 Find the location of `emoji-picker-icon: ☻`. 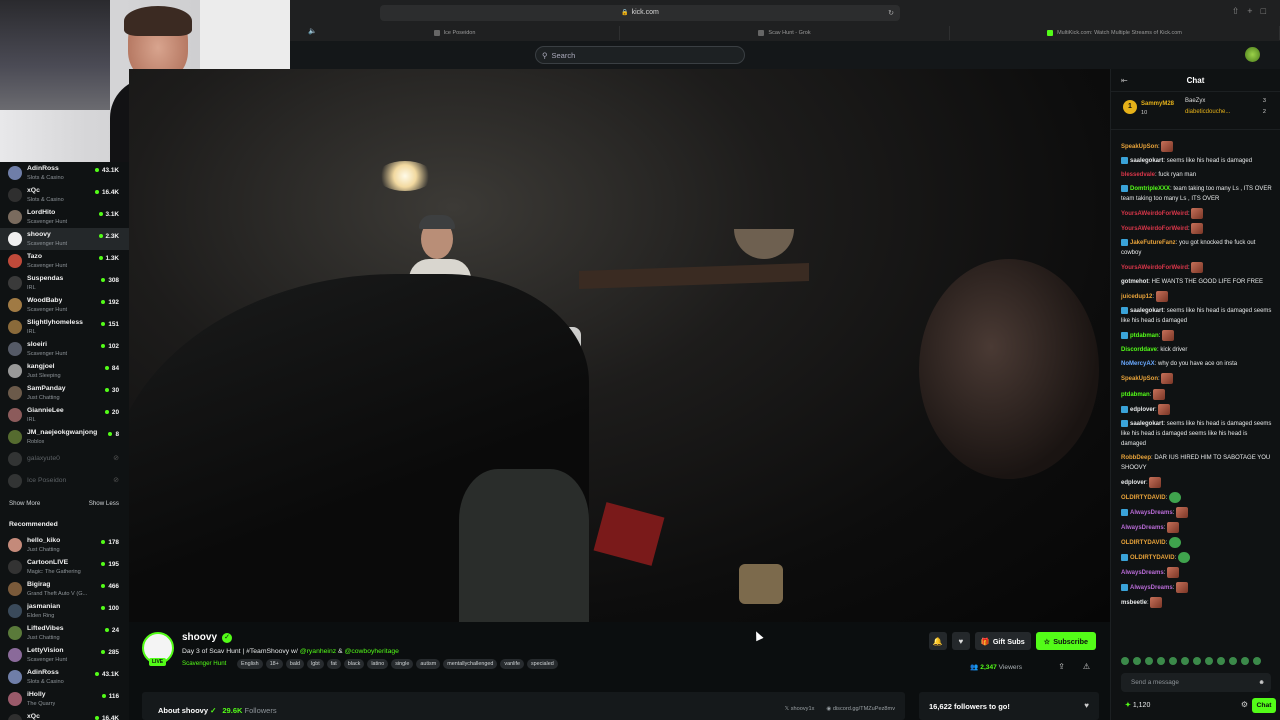

emoji-picker-icon: ☻ is located at coordinates (1261, 682).